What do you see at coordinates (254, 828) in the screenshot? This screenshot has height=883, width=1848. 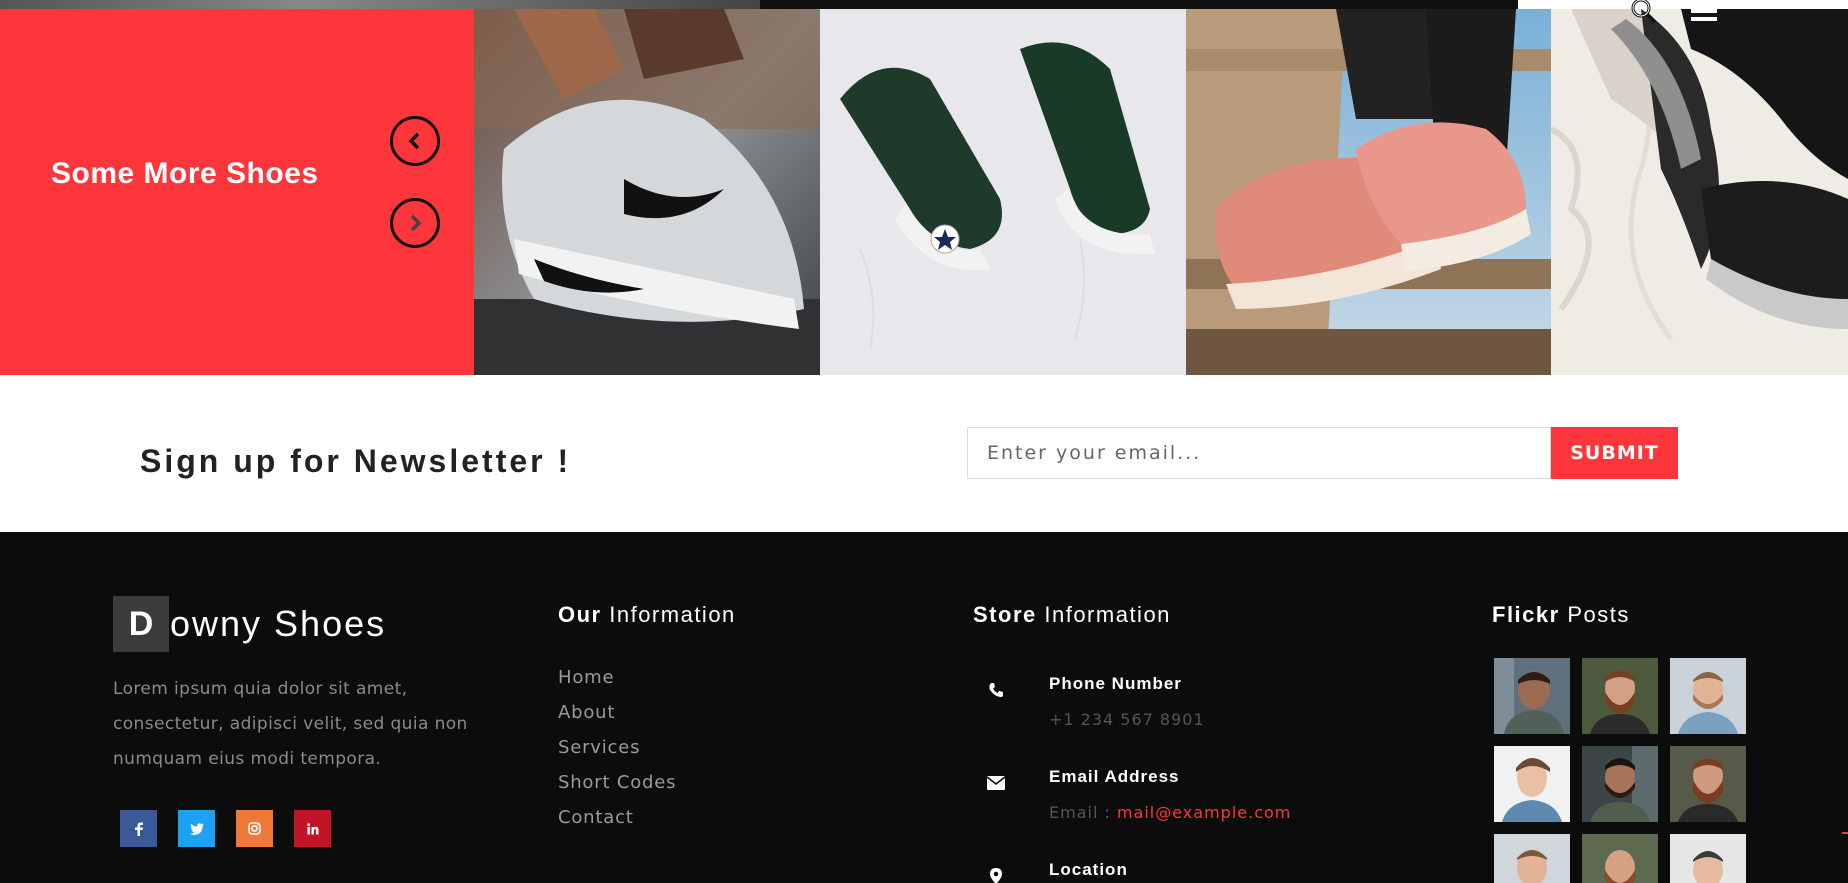 I see `instagram-icon` at bounding box center [254, 828].